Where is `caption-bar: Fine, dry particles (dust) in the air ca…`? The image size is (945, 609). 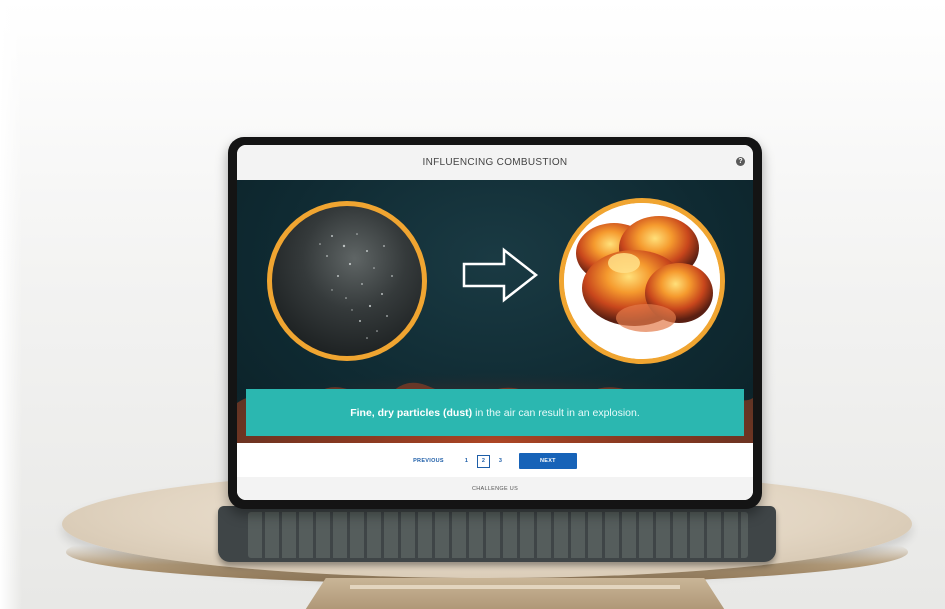
caption-bar: Fine, dry particles (dust) in the air ca… is located at coordinates (495, 412).